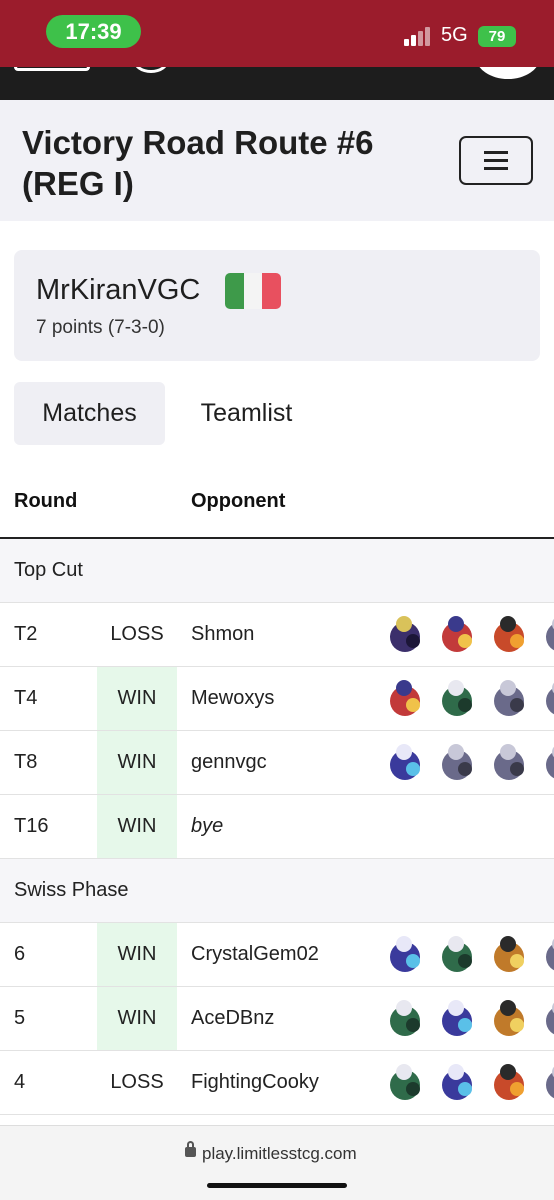  What do you see at coordinates (419, 36) in the screenshot?
I see `signal-icon` at bounding box center [419, 36].